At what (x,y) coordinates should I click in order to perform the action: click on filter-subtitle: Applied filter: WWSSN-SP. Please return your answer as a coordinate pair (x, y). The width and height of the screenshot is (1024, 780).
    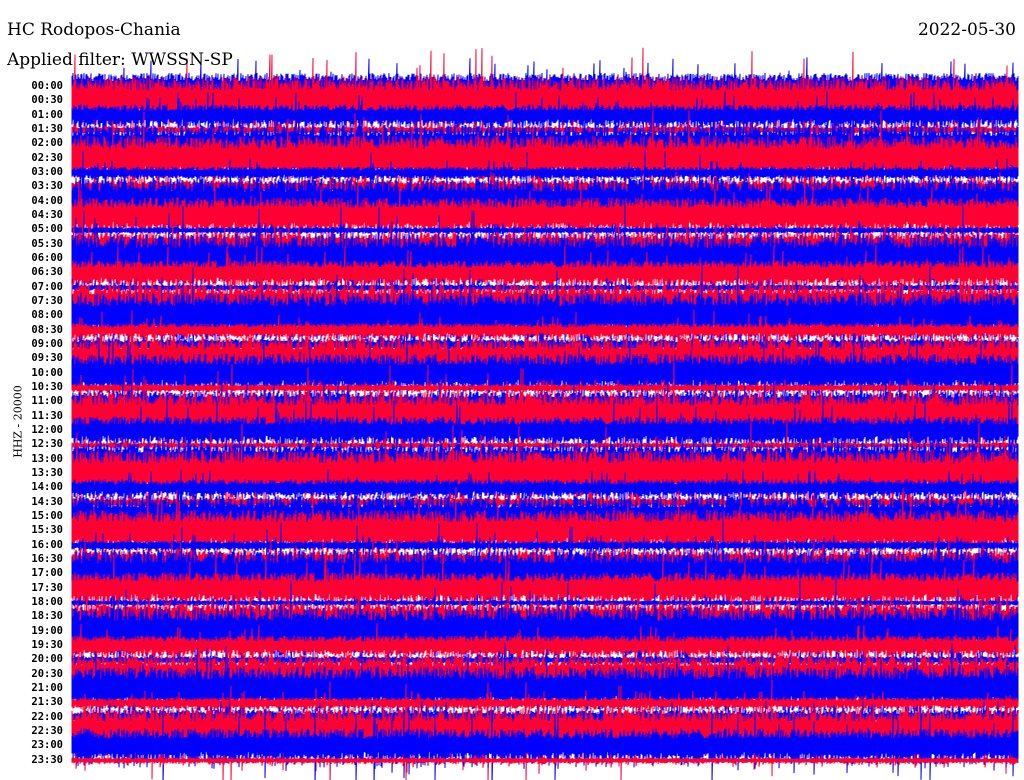
    Looking at the image, I should click on (120, 60).